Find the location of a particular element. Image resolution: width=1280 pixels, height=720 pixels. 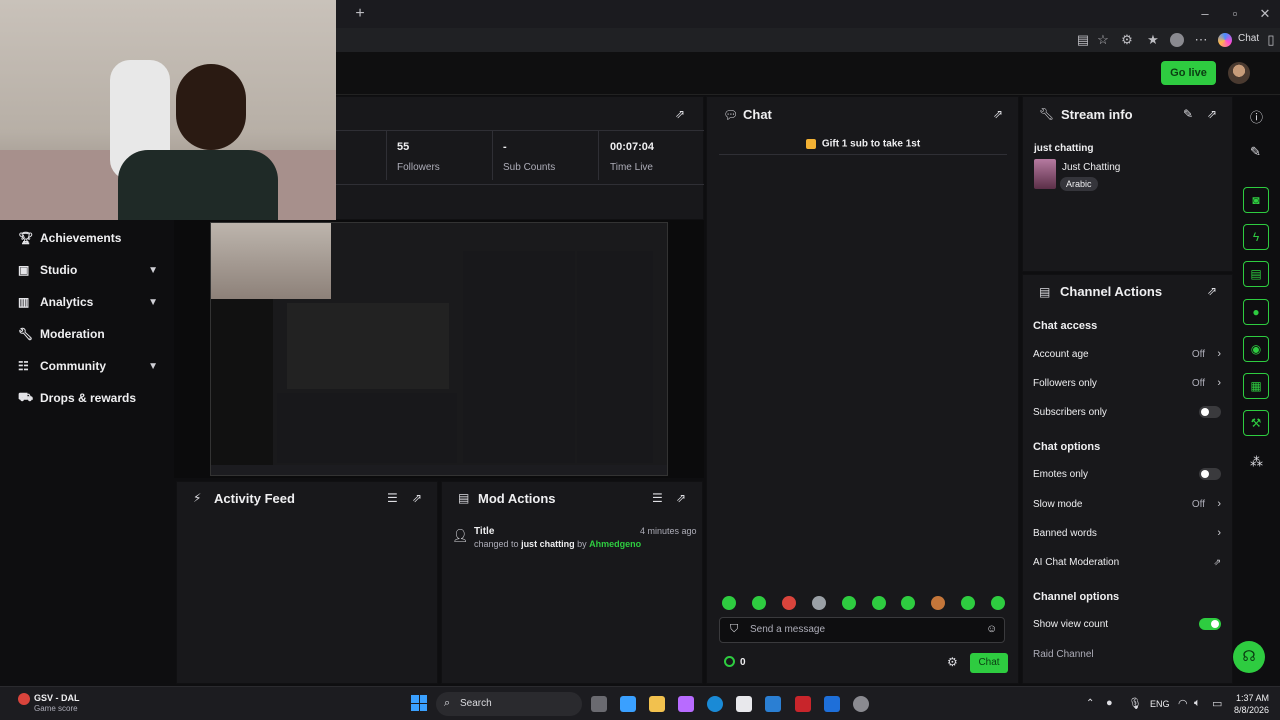

clip-icon: ◙ is located at coordinates (1256, 200).